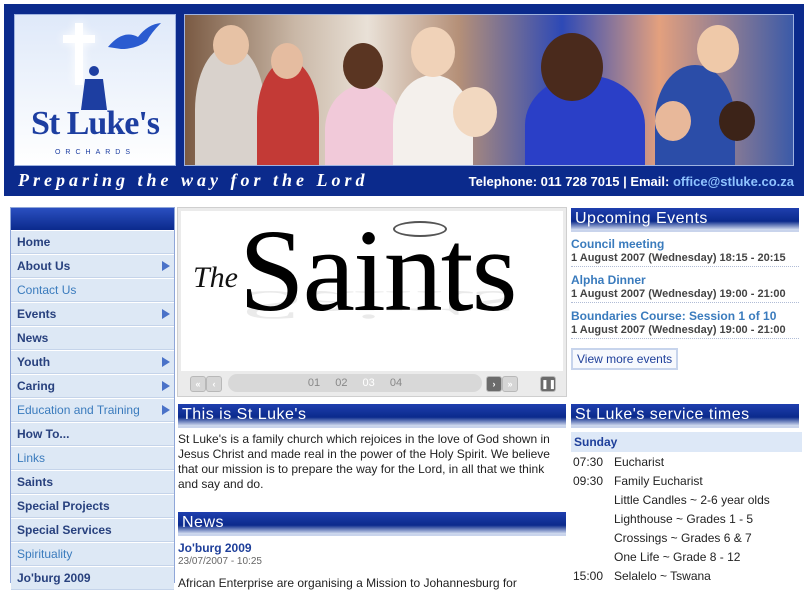 The width and height of the screenshot is (808, 590). I want to click on telephone-text: Telephone: 011 728 7015 | Email:, so click(570, 181).